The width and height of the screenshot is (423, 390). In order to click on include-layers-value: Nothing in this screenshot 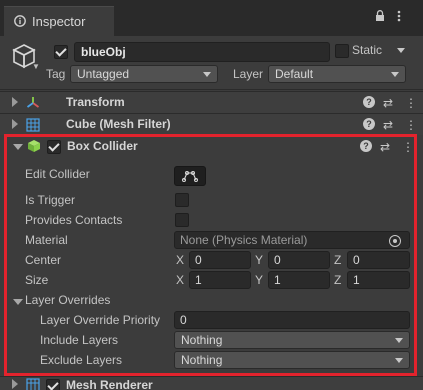, I will do `click(202, 340)`.